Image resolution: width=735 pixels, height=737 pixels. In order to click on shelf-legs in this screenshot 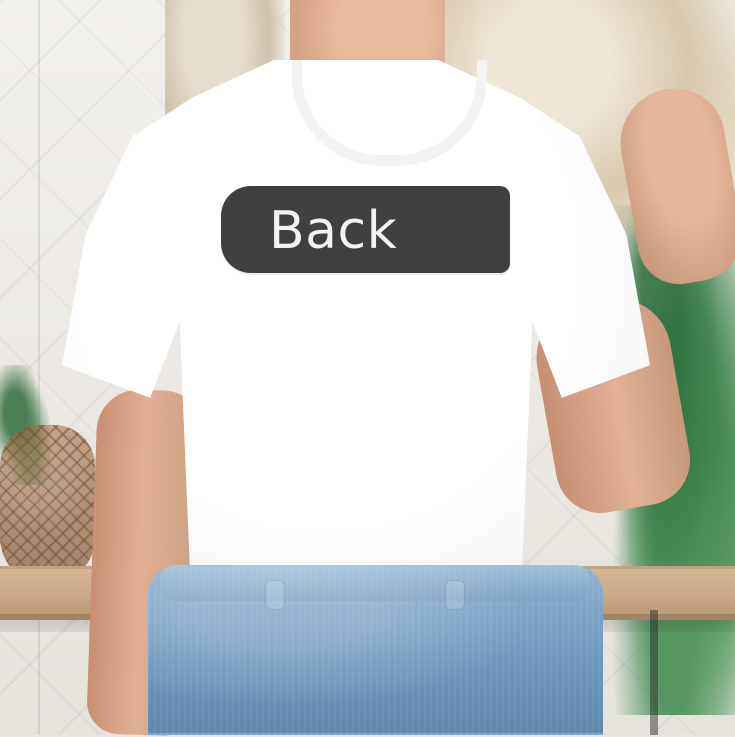, I will do `click(680, 672)`.